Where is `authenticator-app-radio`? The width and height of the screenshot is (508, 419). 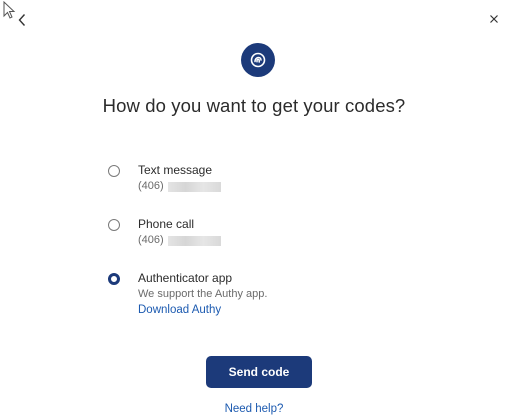 authenticator-app-radio is located at coordinates (114, 279).